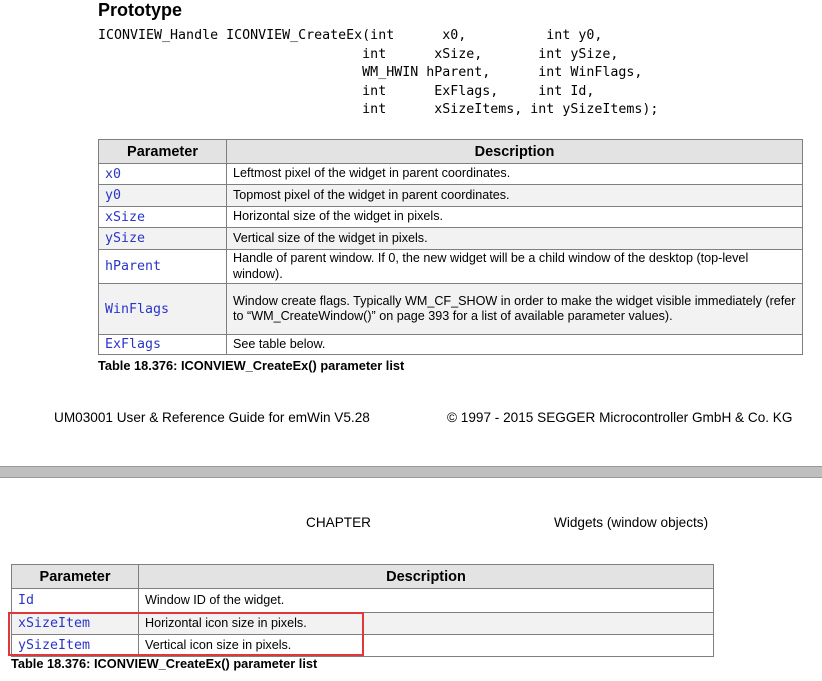 The width and height of the screenshot is (822, 681). I want to click on chapter-header: CHAPTER, so click(338, 522).